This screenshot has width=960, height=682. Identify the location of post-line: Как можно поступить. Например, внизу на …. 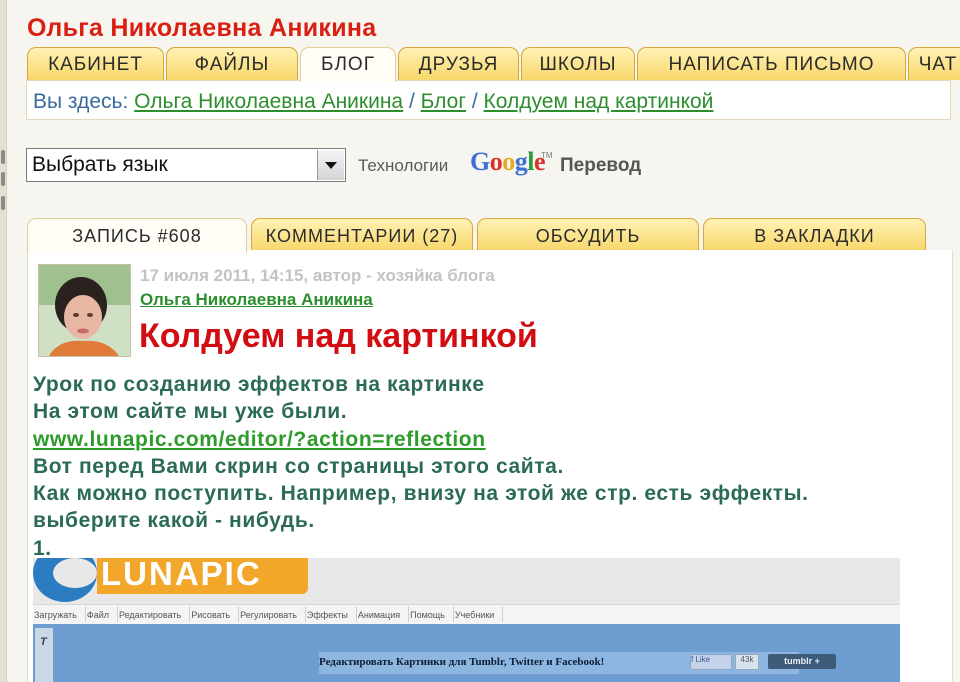
(421, 494).